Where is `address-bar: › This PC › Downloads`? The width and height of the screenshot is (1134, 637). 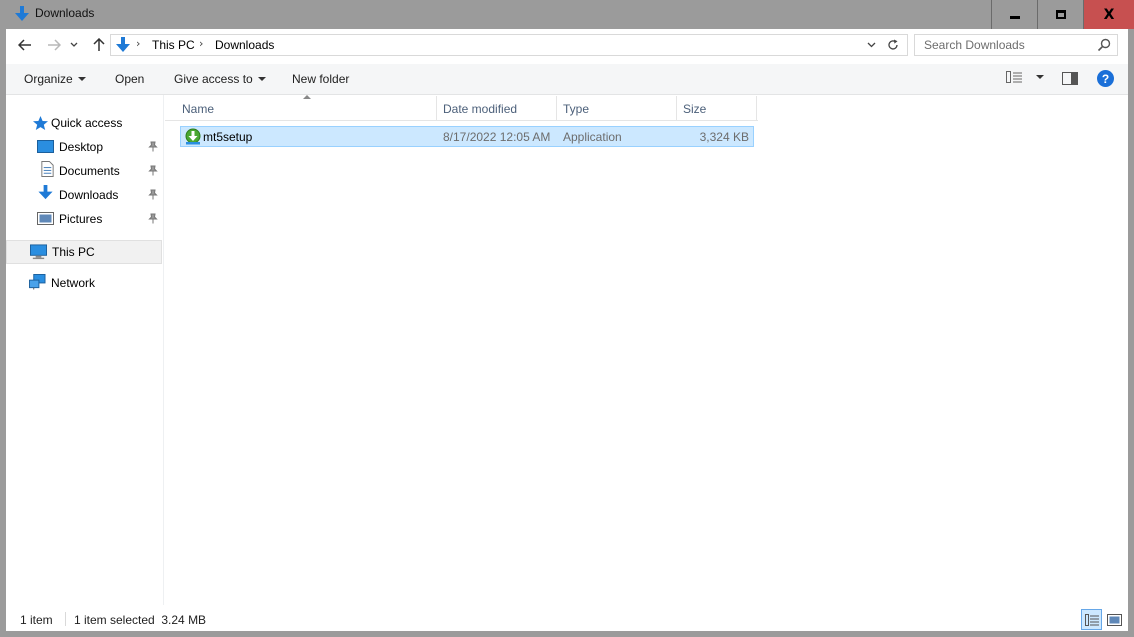
address-bar: › This PC › Downloads is located at coordinates (509, 45).